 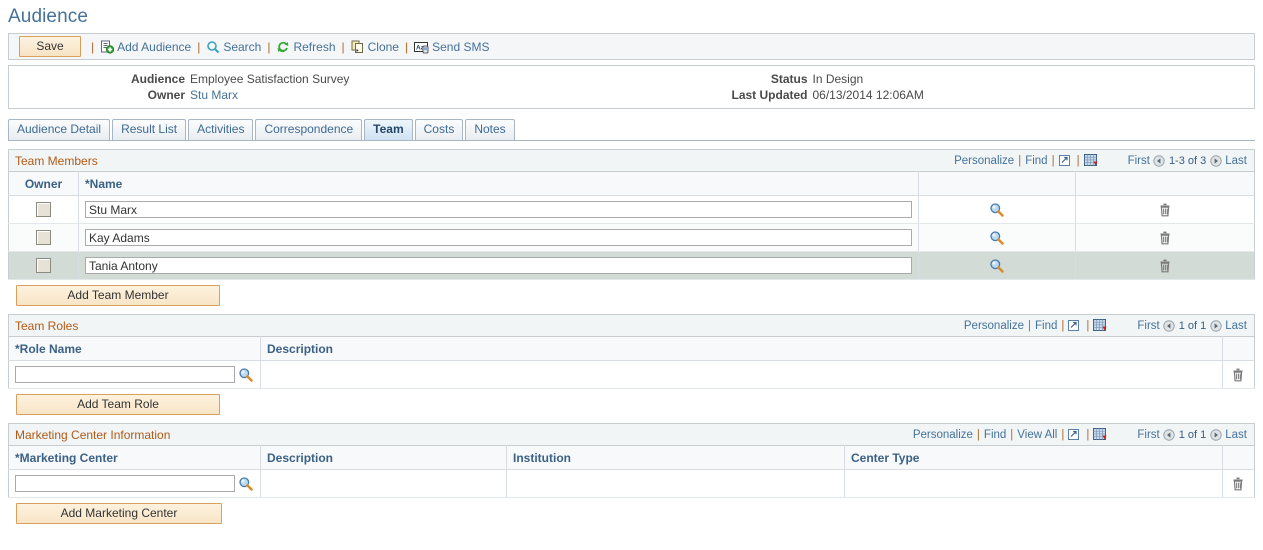 I want to click on summary-row-owner: Owner Stu Marx, so click(x=320, y=95).